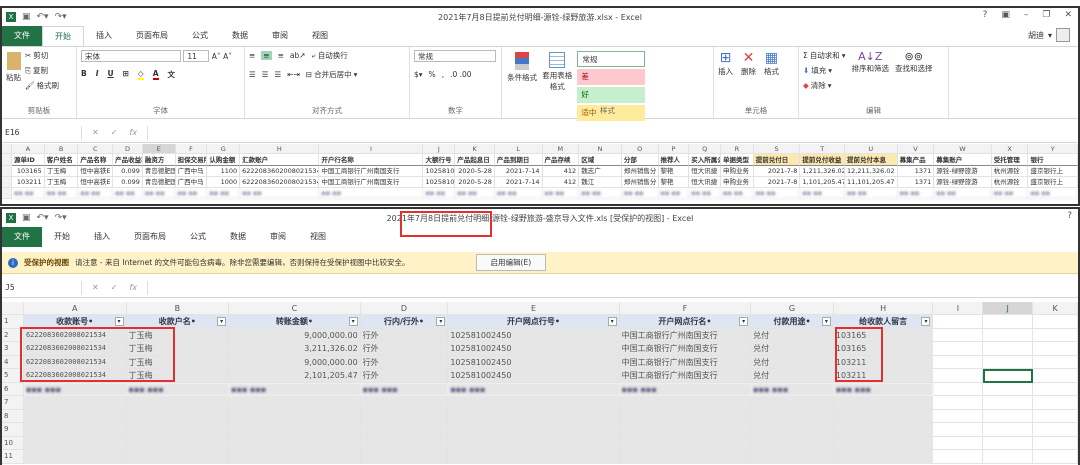 The height and width of the screenshot is (465, 1080). What do you see at coordinates (777, 182) in the screenshot?
I see `cell: 2021-7-8` at bounding box center [777, 182].